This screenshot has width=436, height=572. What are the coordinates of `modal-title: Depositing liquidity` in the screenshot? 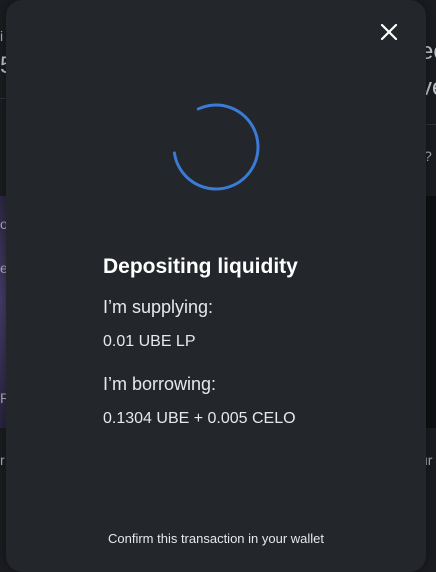 It's located at (200, 266).